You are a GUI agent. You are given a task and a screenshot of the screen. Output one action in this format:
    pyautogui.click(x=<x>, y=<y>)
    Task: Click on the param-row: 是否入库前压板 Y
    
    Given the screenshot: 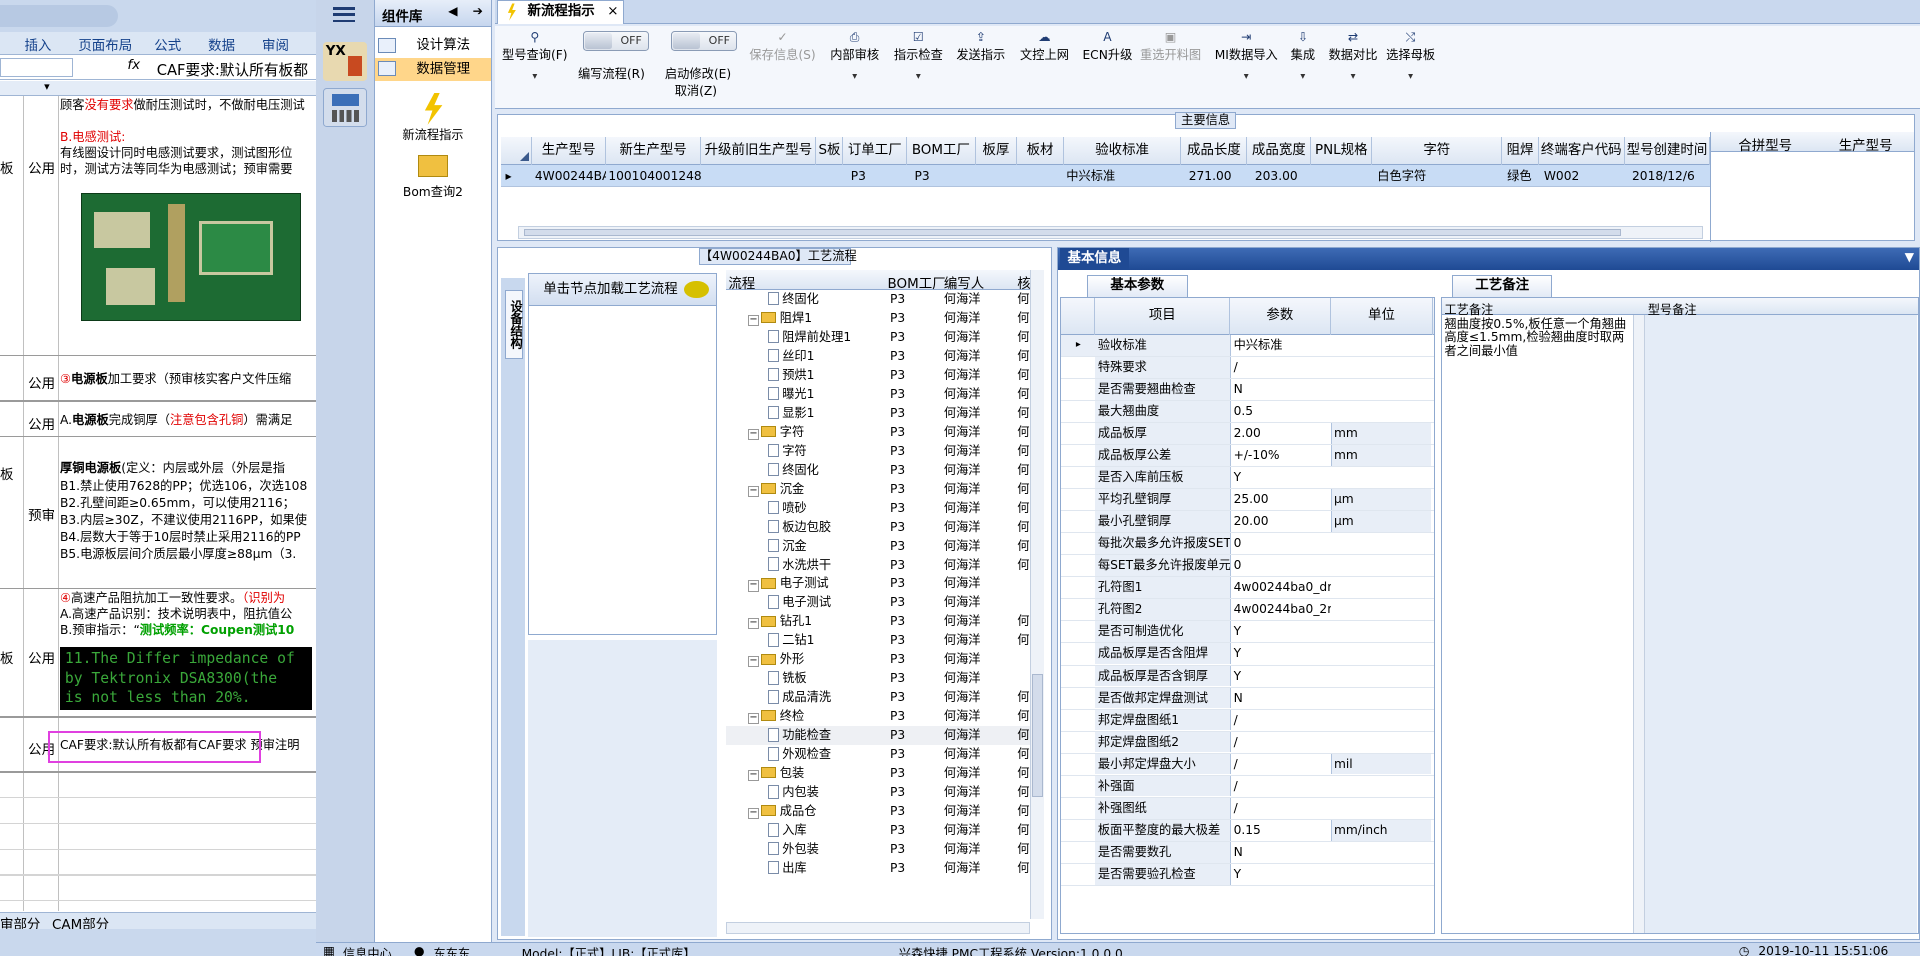 What is the action you would take?
    pyautogui.click(x=1247, y=478)
    